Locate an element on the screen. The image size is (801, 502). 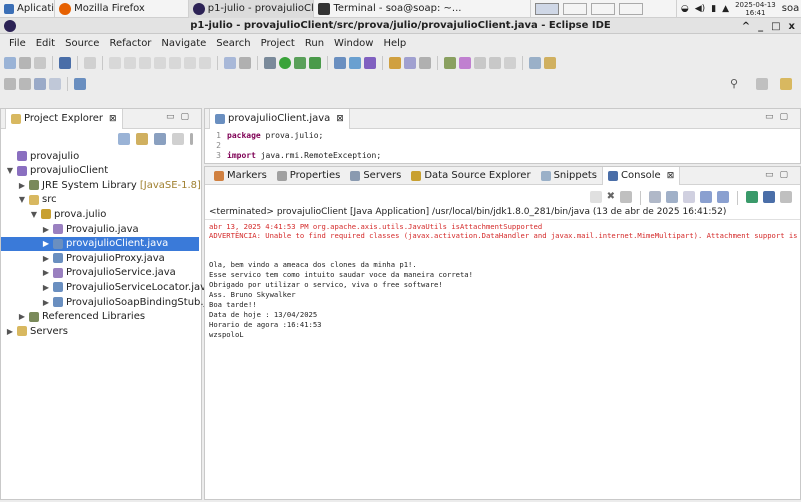
coverage-icon is located at coordinates (300, 63).